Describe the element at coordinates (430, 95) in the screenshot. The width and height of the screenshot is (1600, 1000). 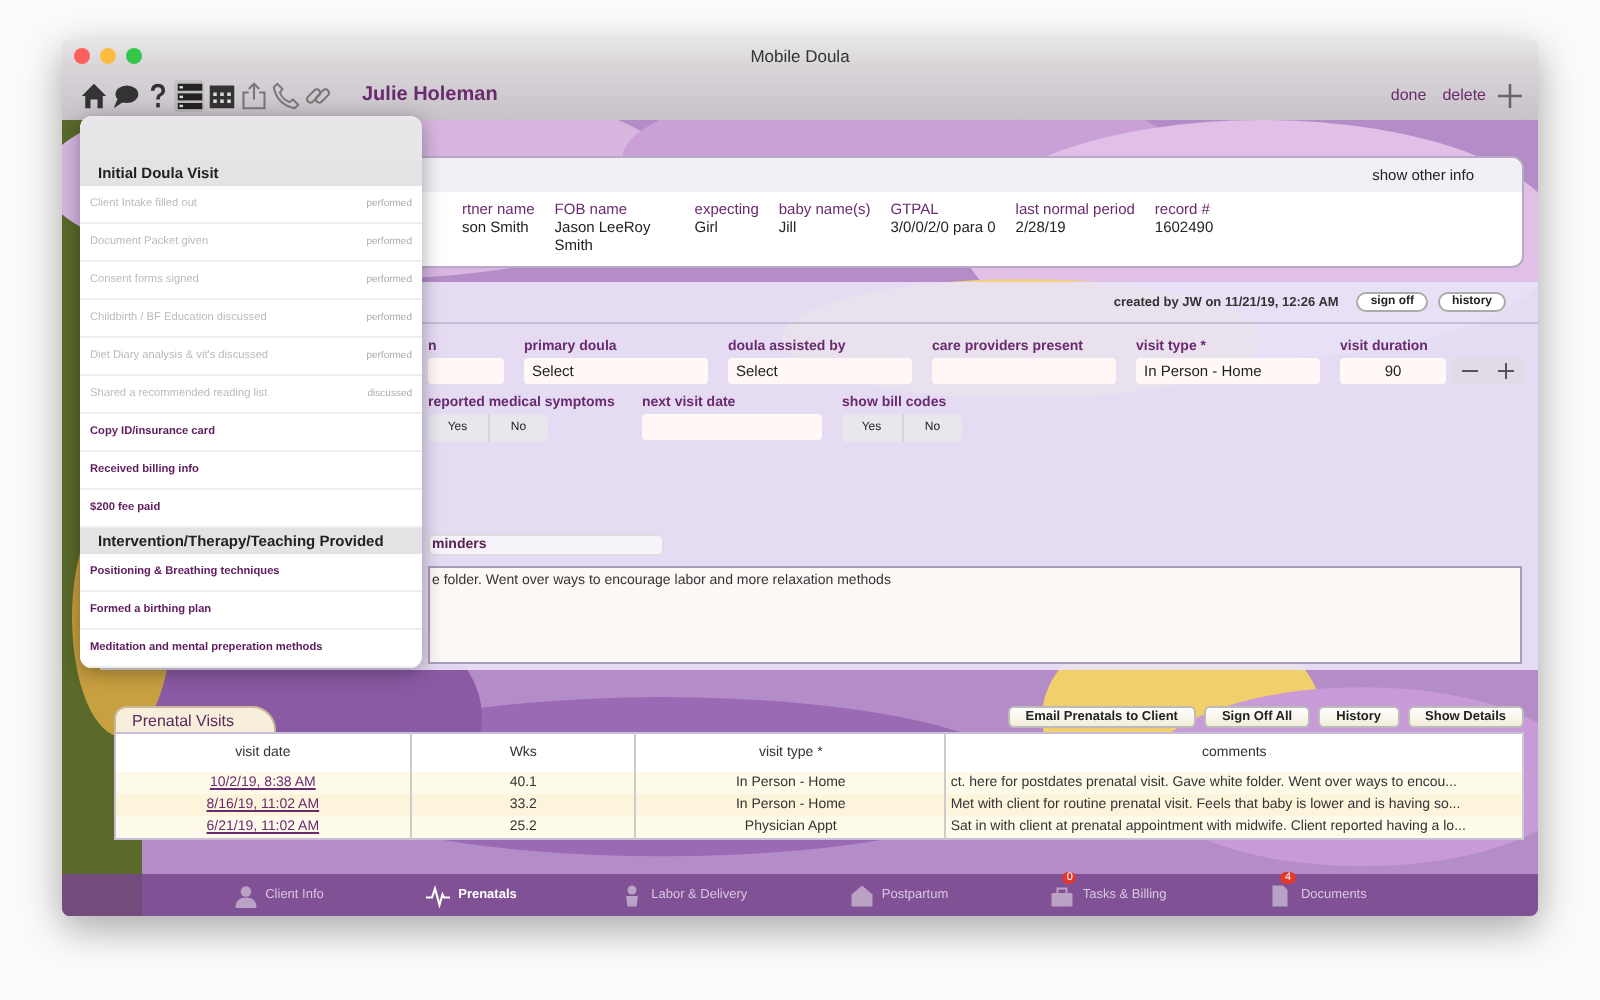
I see `client-name: Julie Holeman` at that location.